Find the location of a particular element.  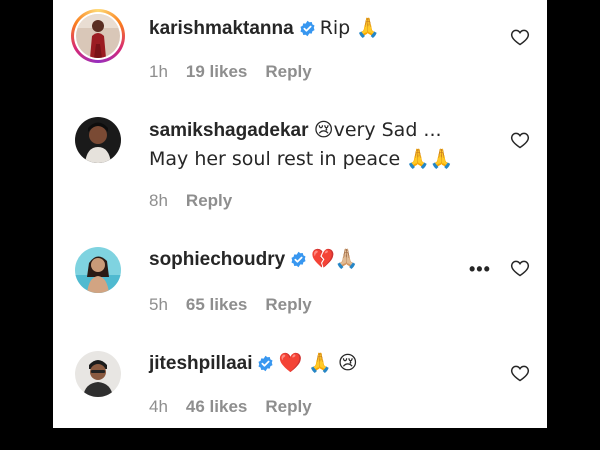

comment-meta: 1h 19 likes Reply is located at coordinates (239, 72).